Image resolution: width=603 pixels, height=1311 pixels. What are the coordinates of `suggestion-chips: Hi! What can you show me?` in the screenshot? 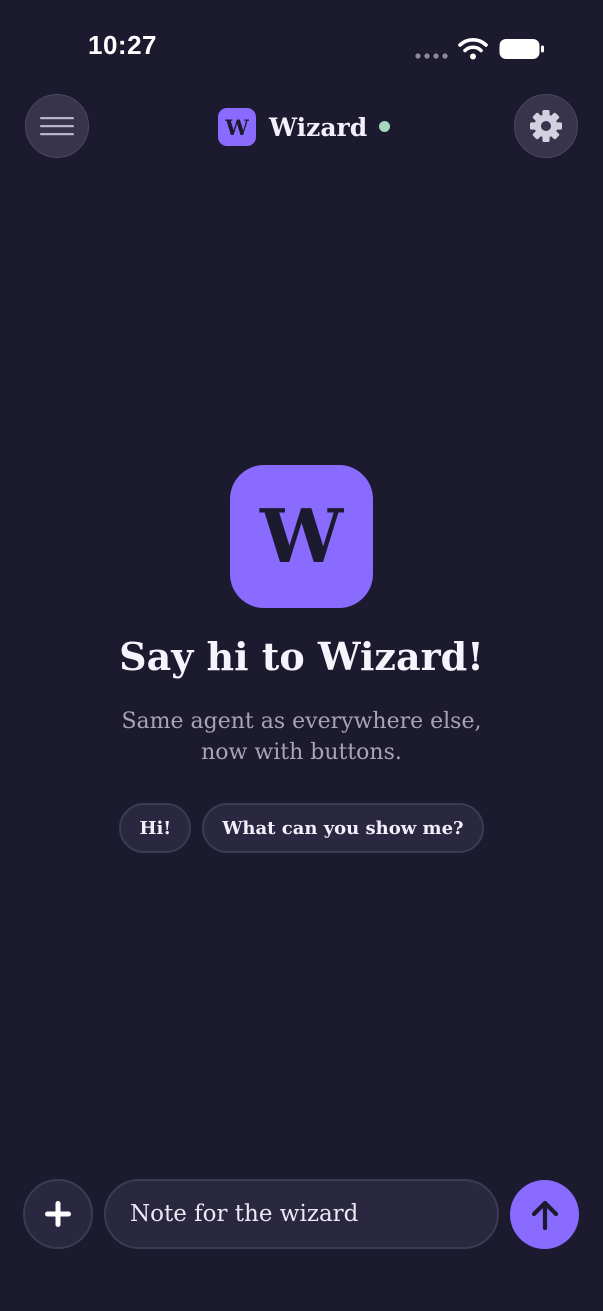 It's located at (301, 828).